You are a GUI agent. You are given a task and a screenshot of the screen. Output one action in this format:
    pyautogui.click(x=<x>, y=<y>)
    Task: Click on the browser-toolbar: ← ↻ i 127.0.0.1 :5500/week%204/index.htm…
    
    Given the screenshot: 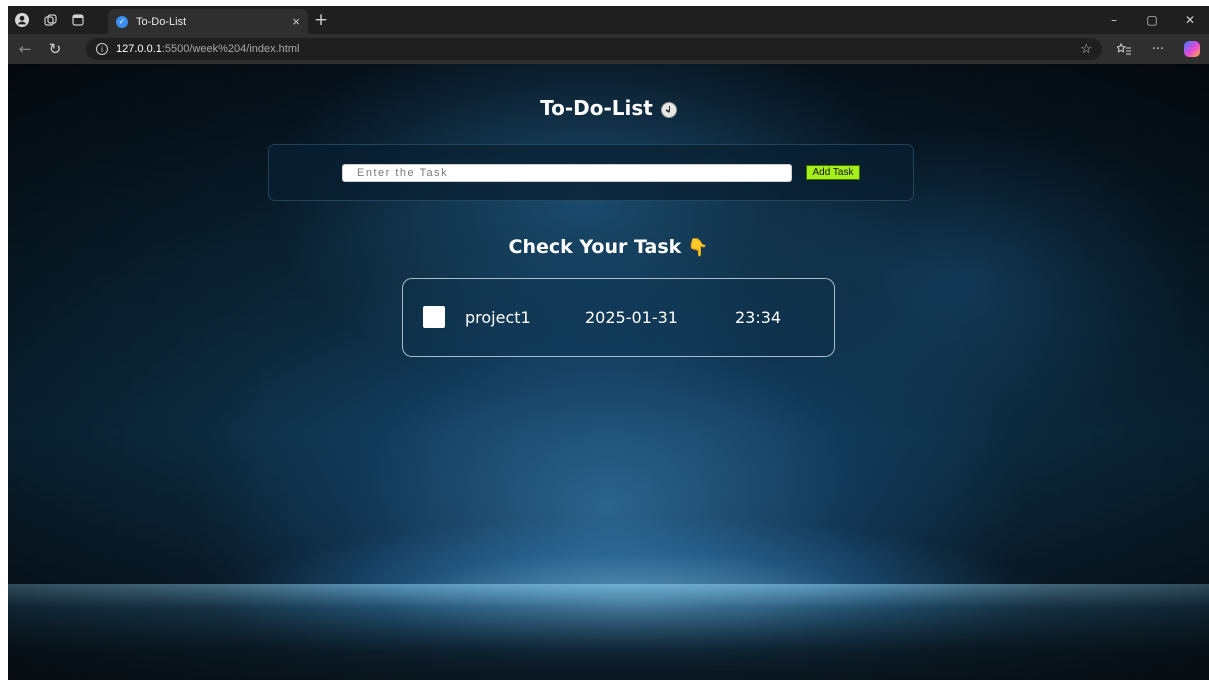 What is the action you would take?
    pyautogui.click(x=608, y=49)
    